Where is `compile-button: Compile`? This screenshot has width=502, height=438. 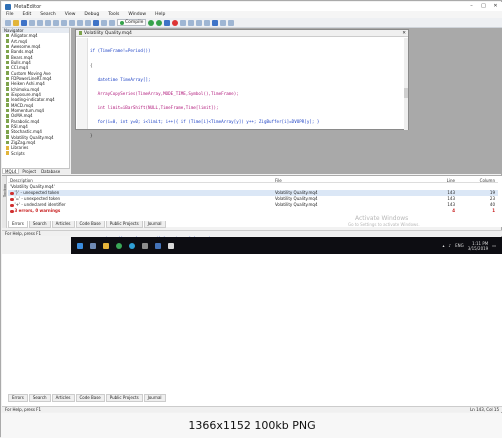
compile-button: Compile is located at coordinates (132, 22).